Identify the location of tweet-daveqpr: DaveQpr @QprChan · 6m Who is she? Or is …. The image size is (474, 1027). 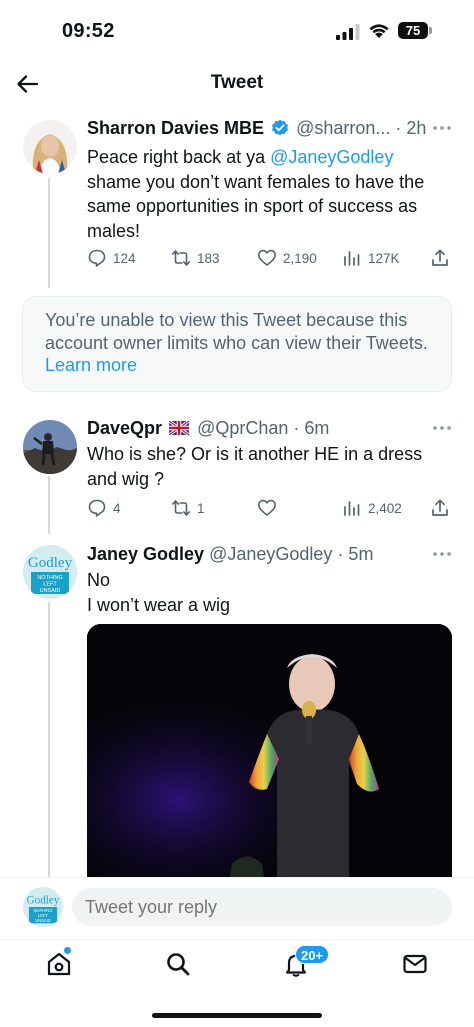
(237, 473).